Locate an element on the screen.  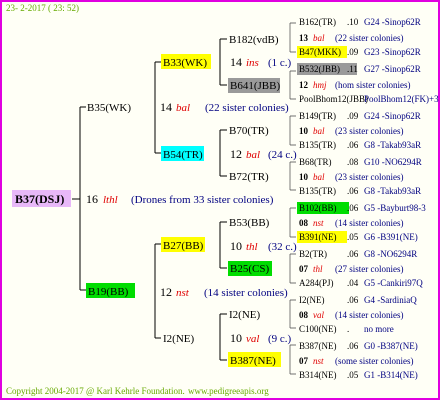
ss-id: B33(WK) is located at coordinates (185, 63).